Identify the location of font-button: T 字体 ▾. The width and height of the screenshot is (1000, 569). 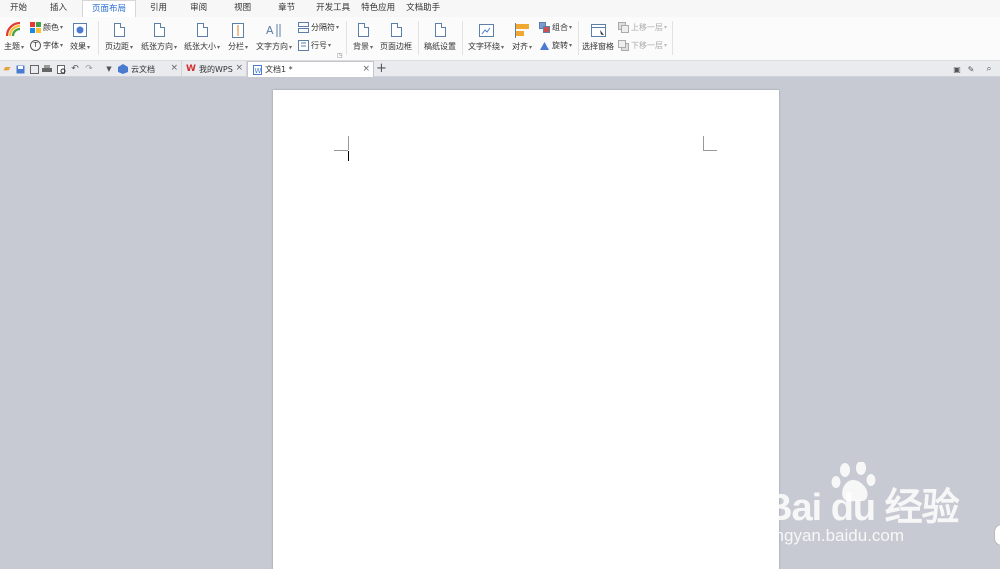
(46, 45).